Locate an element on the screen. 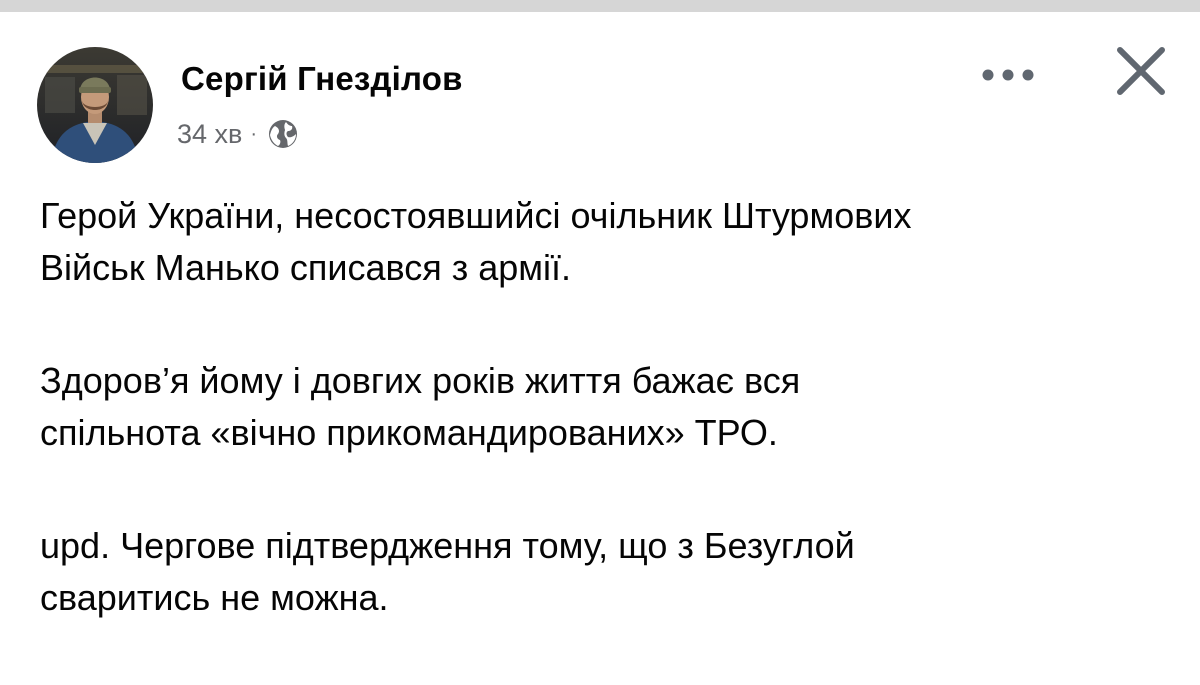  globe-icon is located at coordinates (283, 134).